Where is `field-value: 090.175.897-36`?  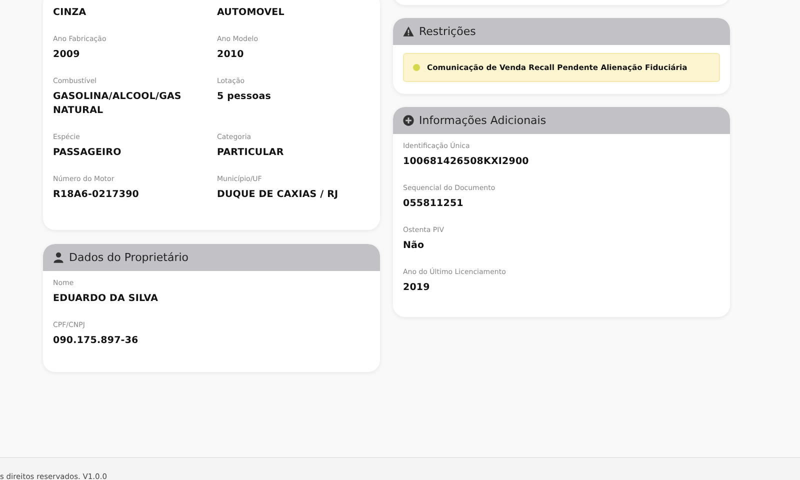 field-value: 090.175.897-36 is located at coordinates (96, 341).